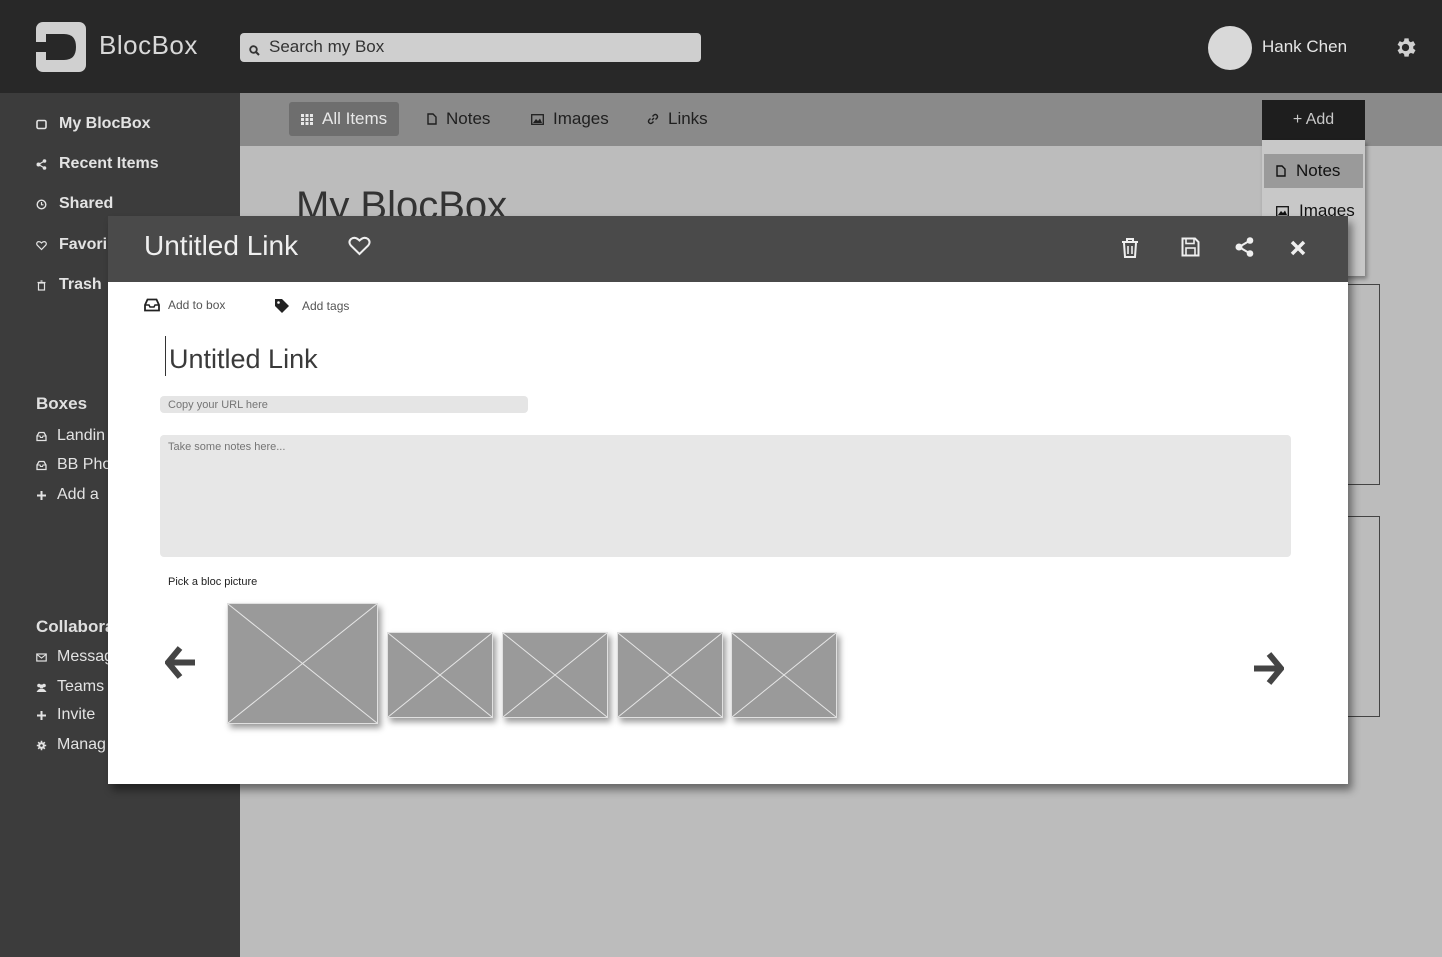  What do you see at coordinates (1318, 170) in the screenshot?
I see `menu-item-label: Notes` at bounding box center [1318, 170].